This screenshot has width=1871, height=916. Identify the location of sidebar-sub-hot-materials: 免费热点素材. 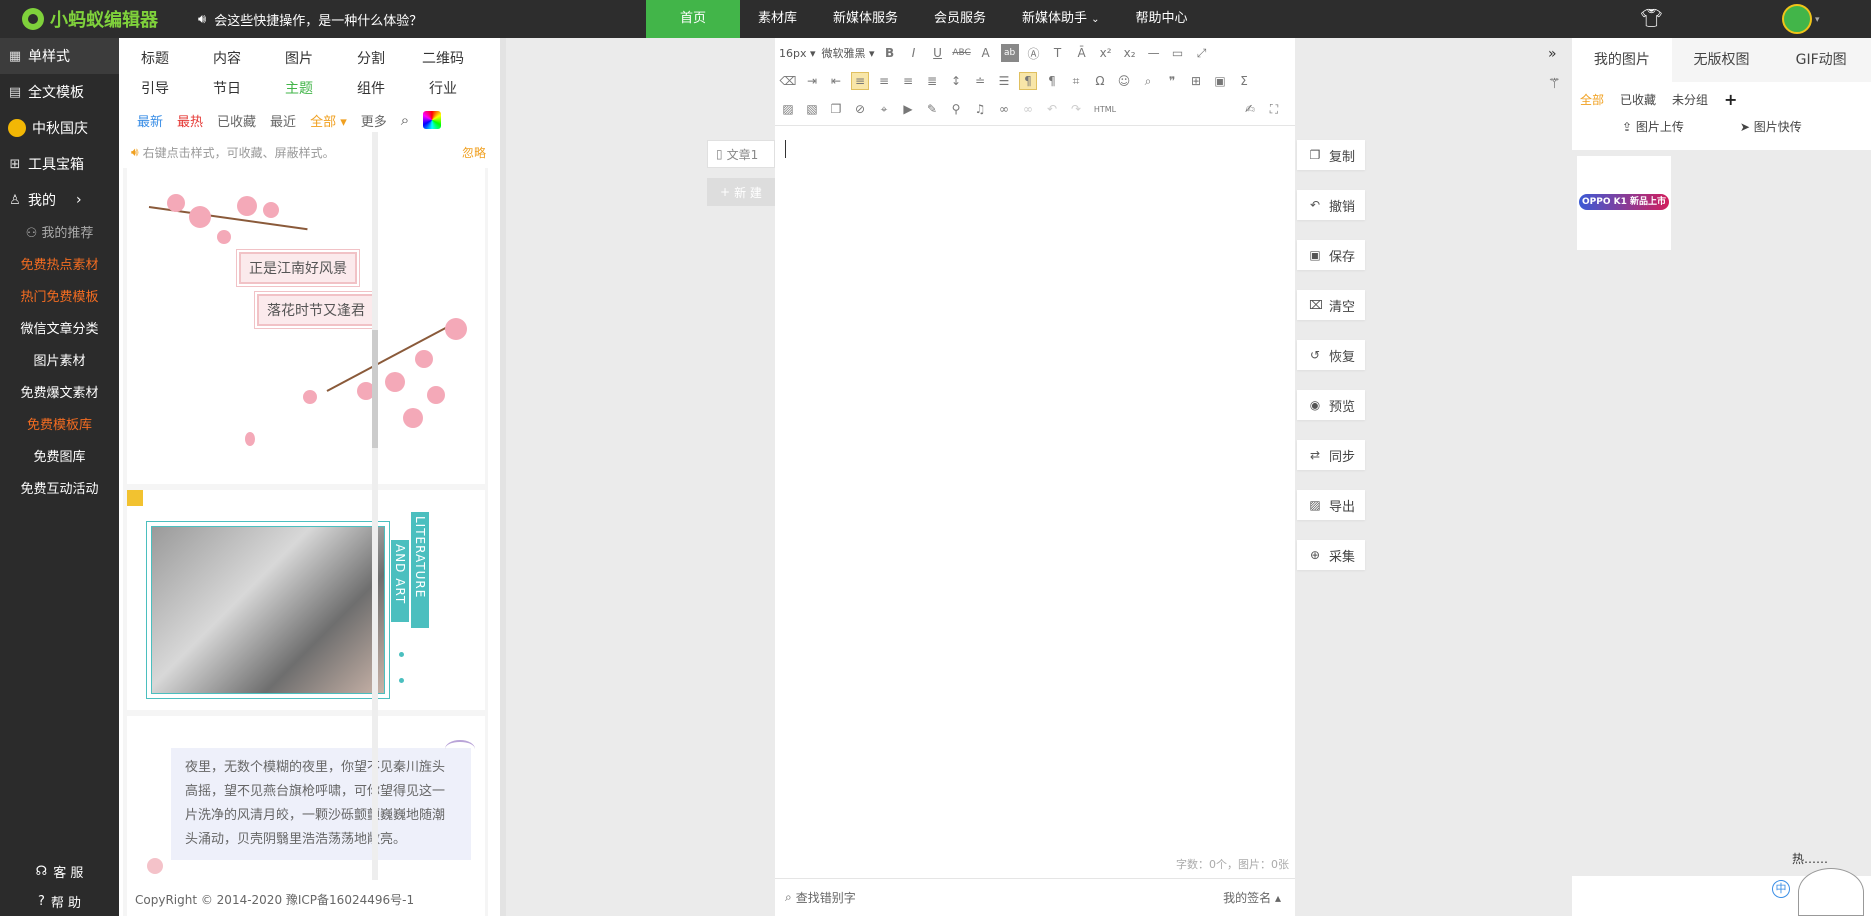
(59, 266).